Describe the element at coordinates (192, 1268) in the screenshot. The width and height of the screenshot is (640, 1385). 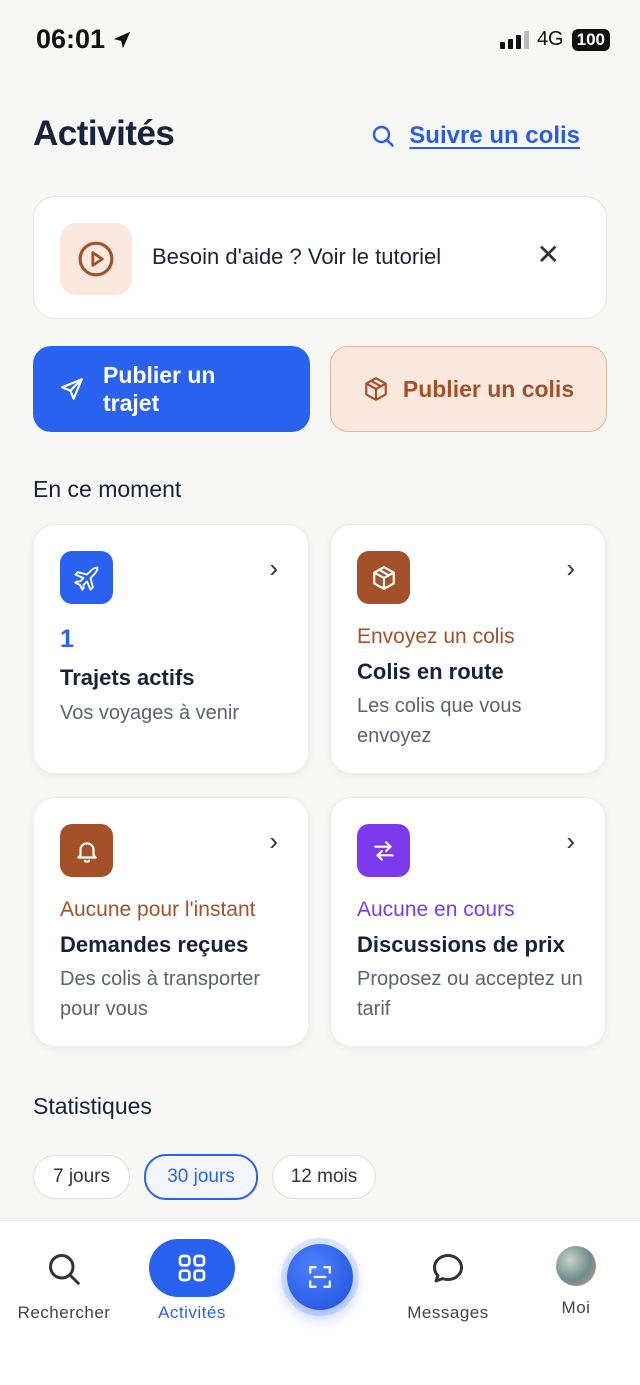
I see `grid-icon` at that location.